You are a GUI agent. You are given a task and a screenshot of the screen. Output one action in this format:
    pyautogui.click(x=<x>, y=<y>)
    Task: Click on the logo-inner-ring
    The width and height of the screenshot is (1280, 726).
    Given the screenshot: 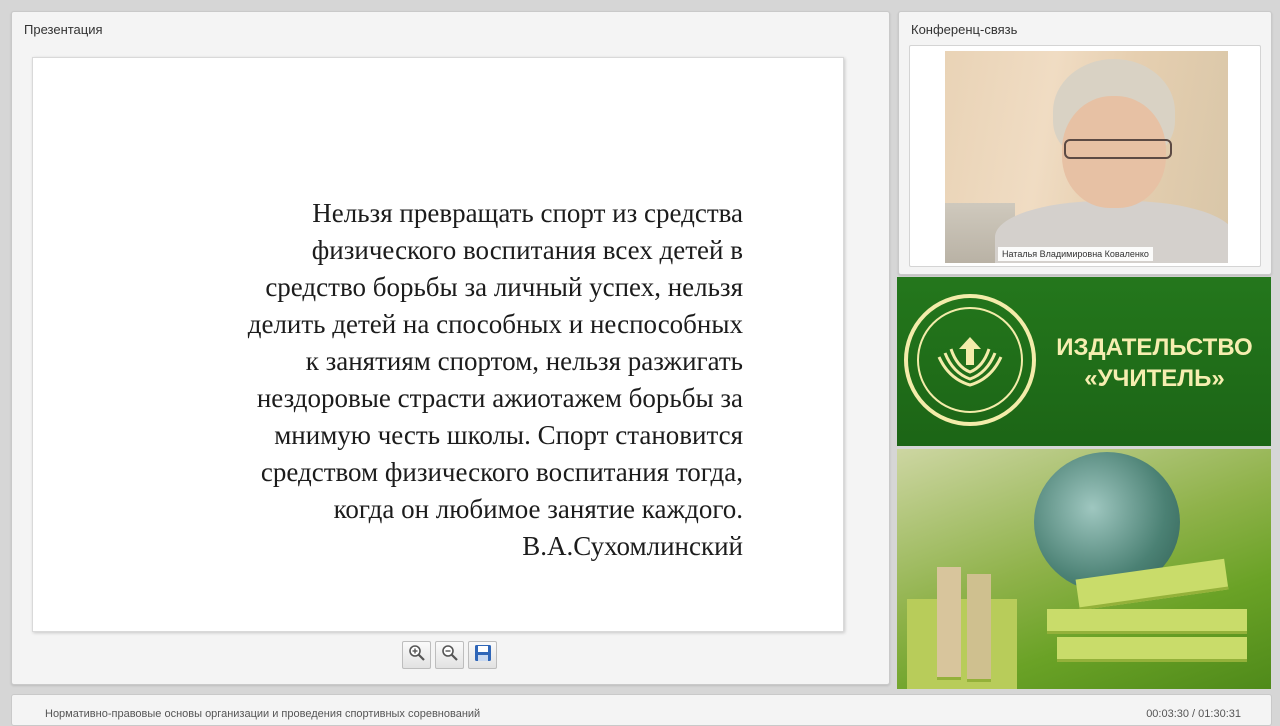 What is the action you would take?
    pyautogui.click(x=970, y=360)
    